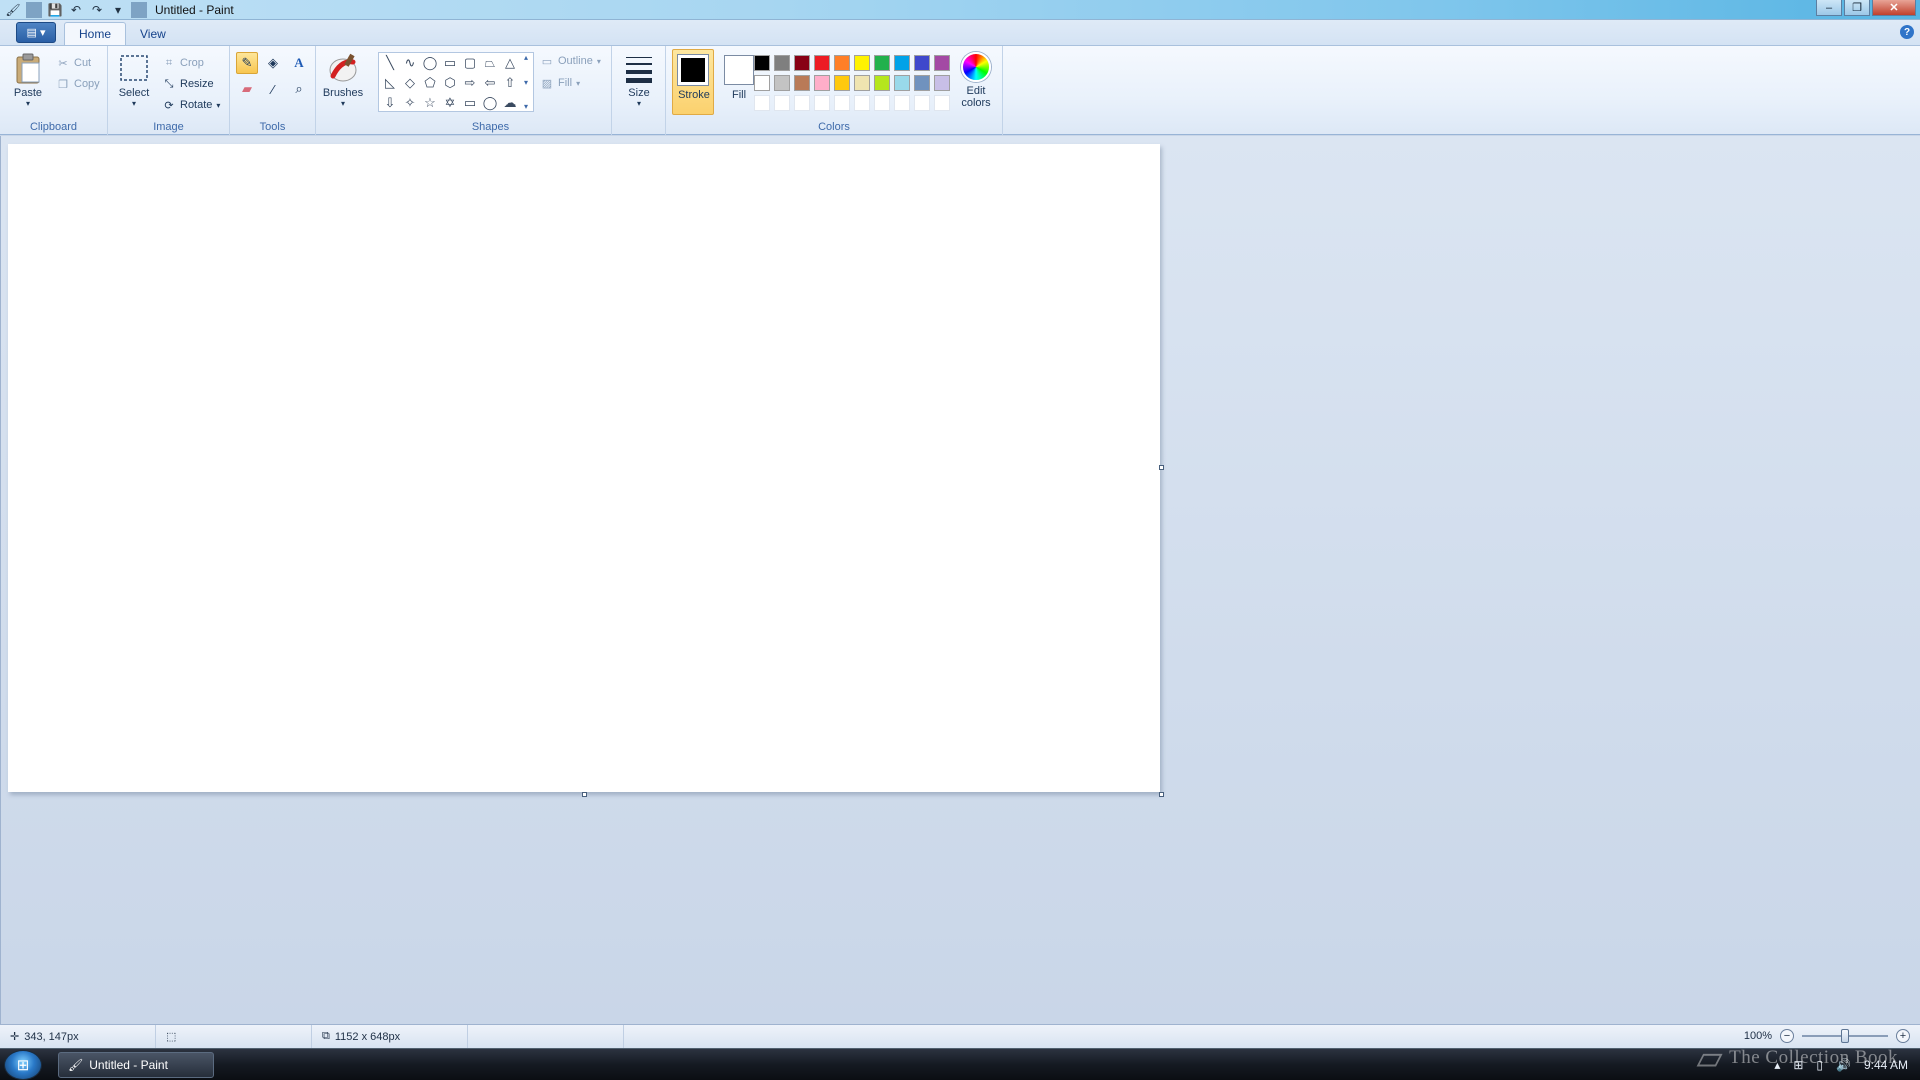 Image resolution: width=1920 pixels, height=1080 pixels. Describe the element at coordinates (526, 106) in the screenshot. I see `expand-gallery-icon: ▾` at that location.